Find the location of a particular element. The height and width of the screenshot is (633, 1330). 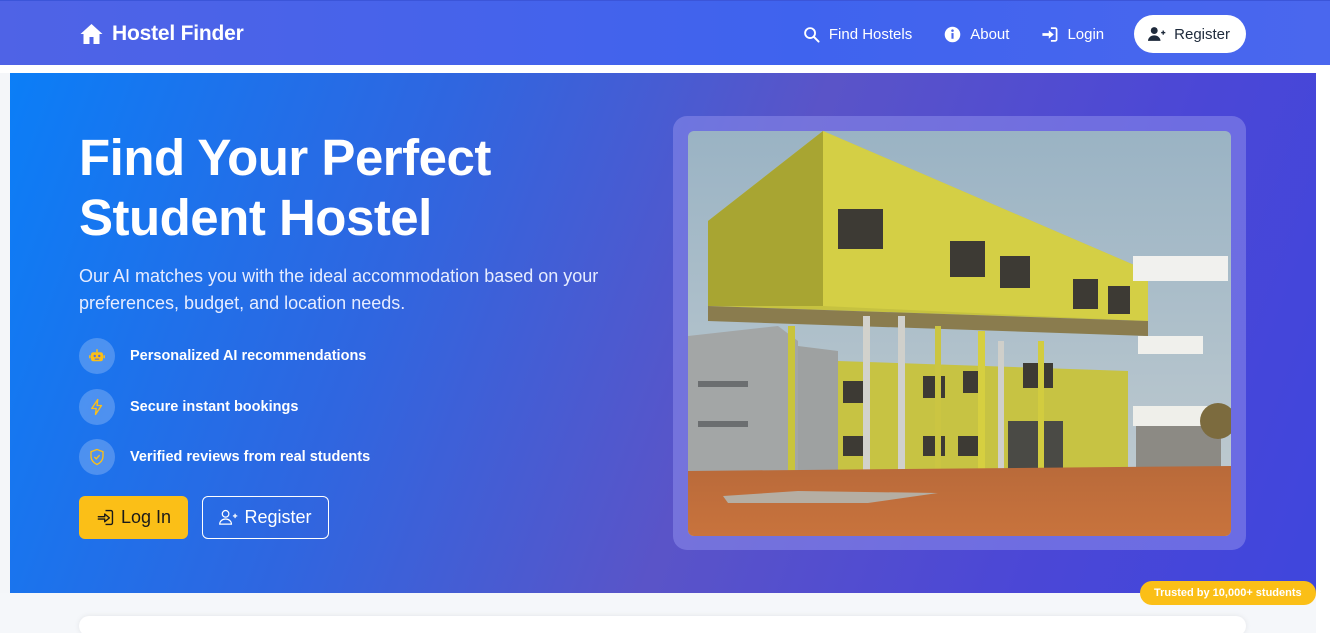

nav-divider is located at coordinates (665, 69).